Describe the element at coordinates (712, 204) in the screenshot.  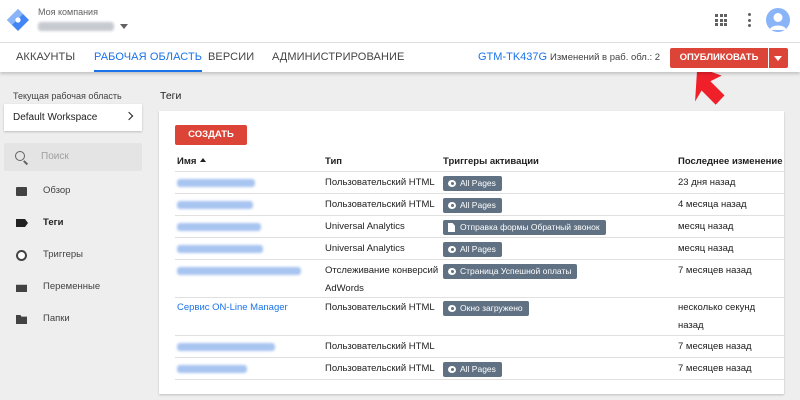
I see `tag-modified: 4 месяца назад` at that location.